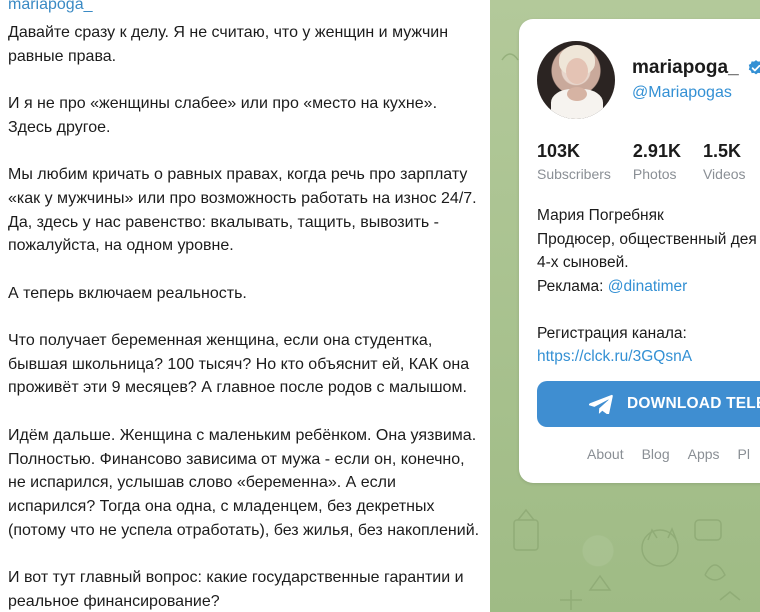 The width and height of the screenshot is (760, 612). I want to click on ad-link: @dinatimer, so click(647, 286).